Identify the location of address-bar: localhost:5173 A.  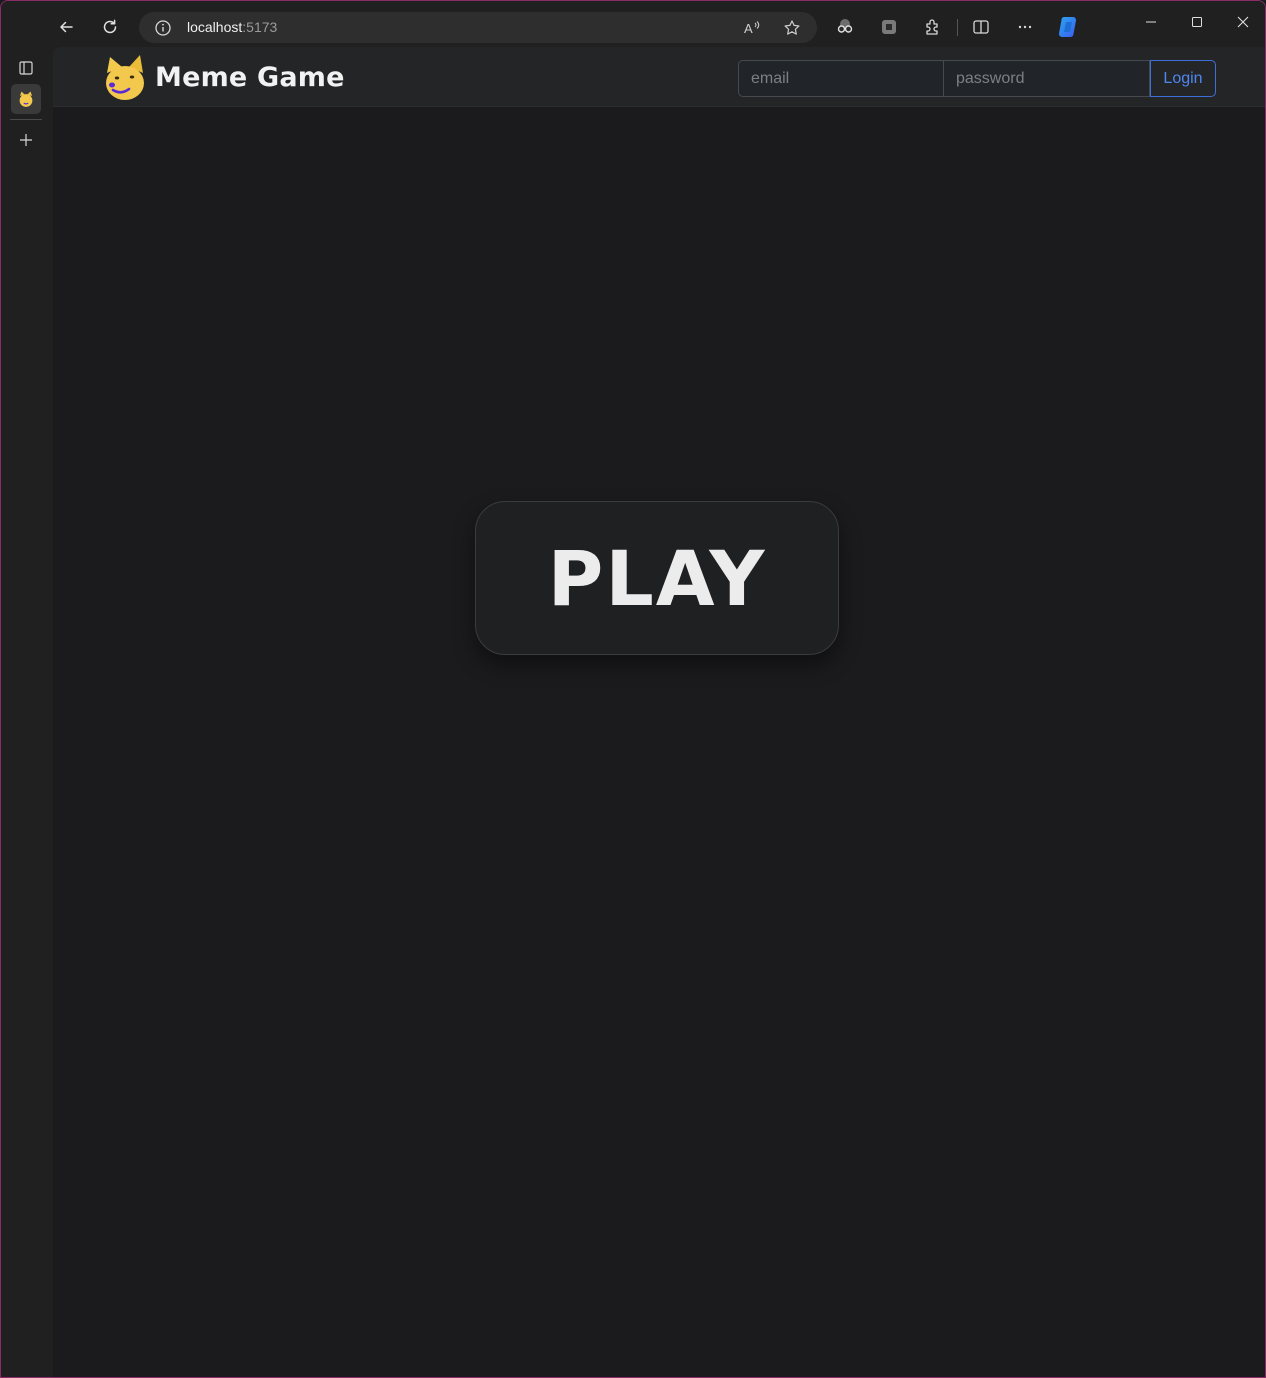
(478, 27).